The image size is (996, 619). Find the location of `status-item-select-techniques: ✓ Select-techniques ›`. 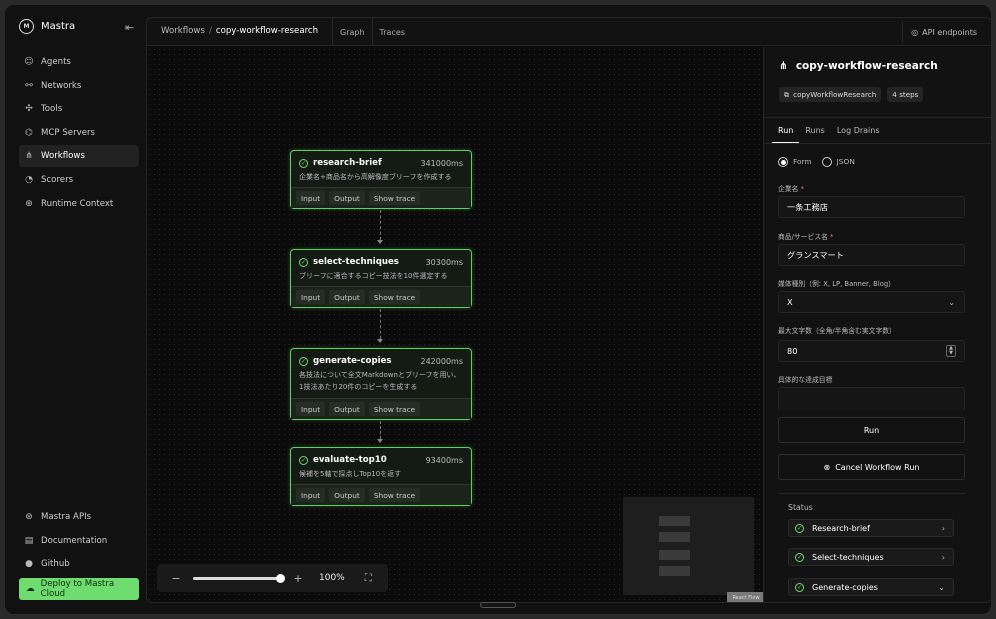

status-item-select-techniques: ✓ Select-techniques › is located at coordinates (871, 557).